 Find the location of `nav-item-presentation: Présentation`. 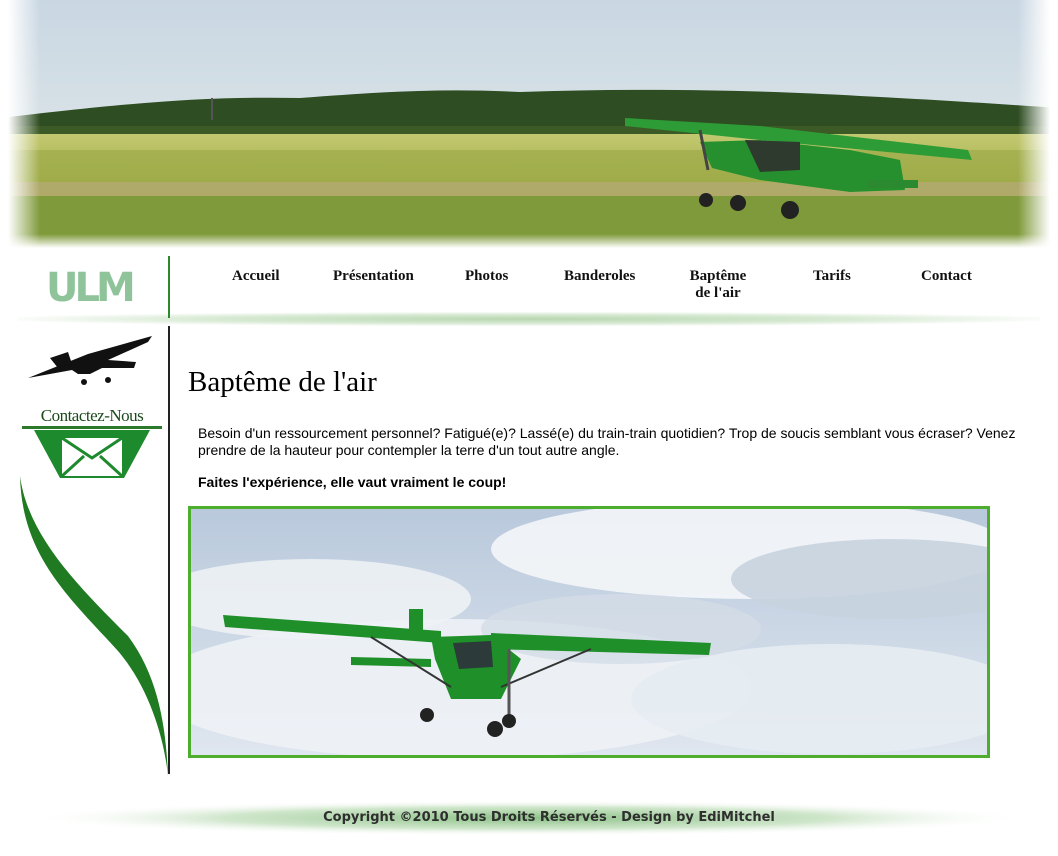

nav-item-presentation: Présentation is located at coordinates (373, 276).